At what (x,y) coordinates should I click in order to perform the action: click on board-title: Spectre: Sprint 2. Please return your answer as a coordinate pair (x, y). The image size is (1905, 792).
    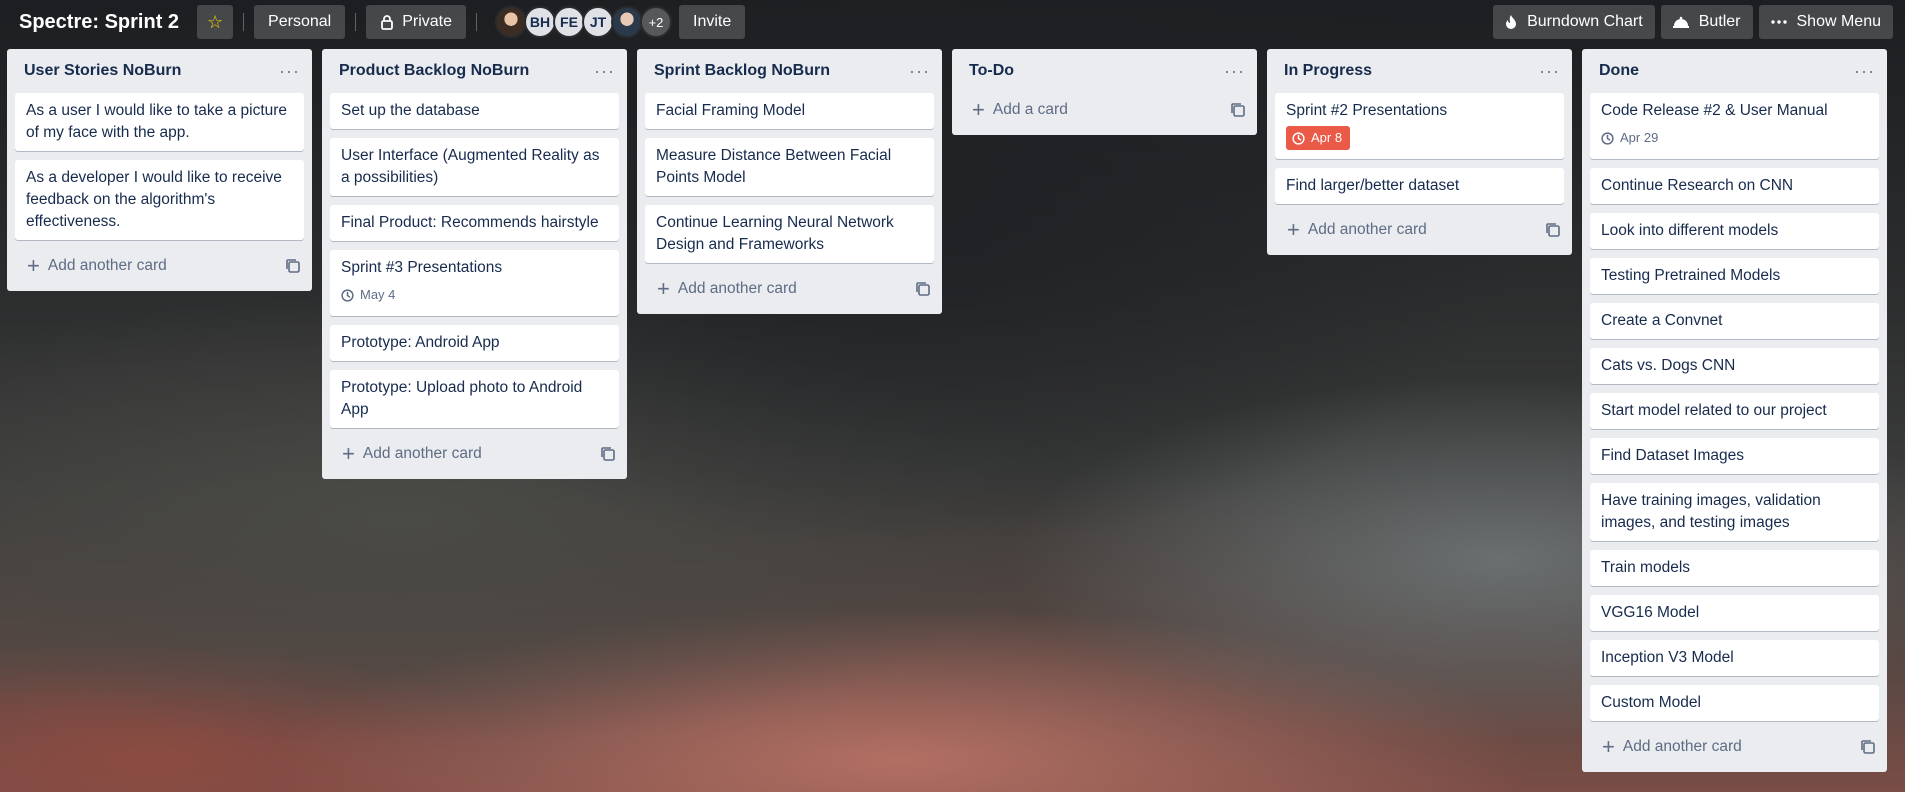
    Looking at the image, I should click on (99, 22).